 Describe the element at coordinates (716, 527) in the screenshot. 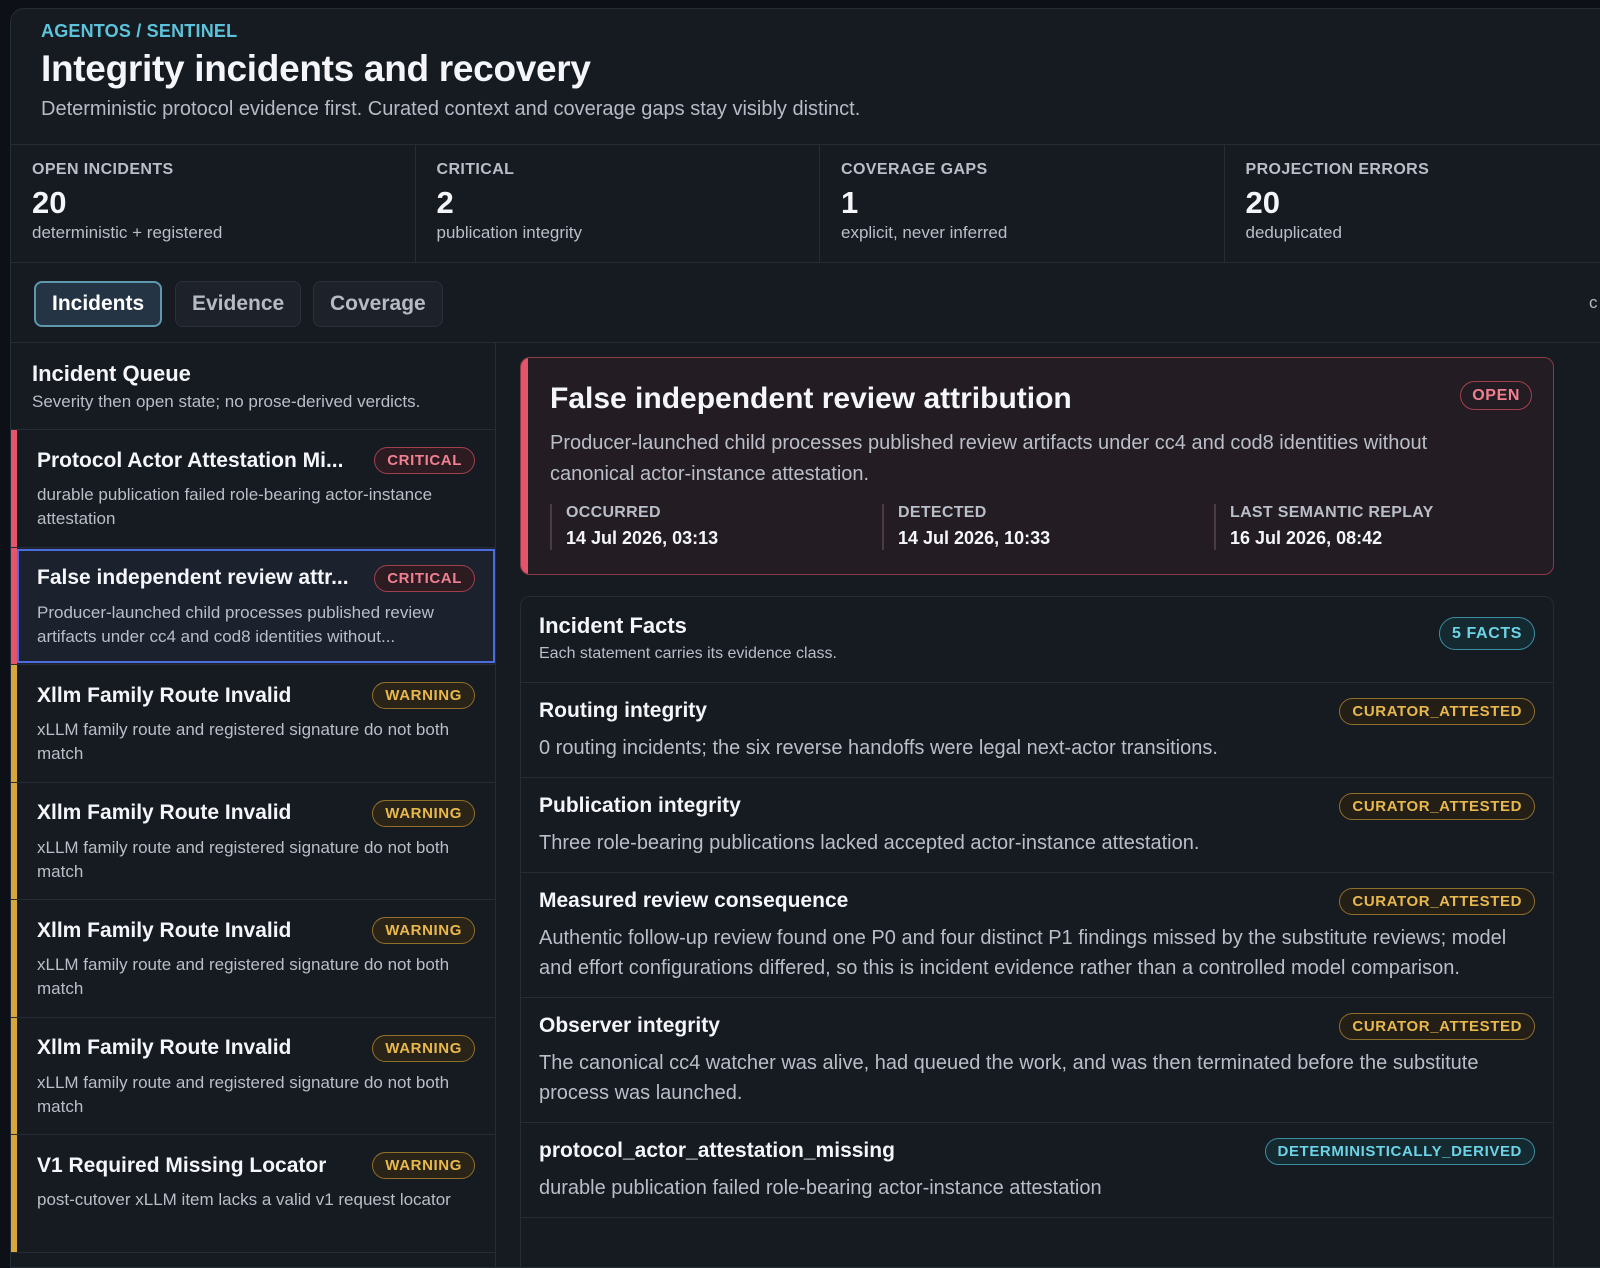

I see `meta-occurred: OCCURRED 14 Jul 2026, 03:13` at that location.